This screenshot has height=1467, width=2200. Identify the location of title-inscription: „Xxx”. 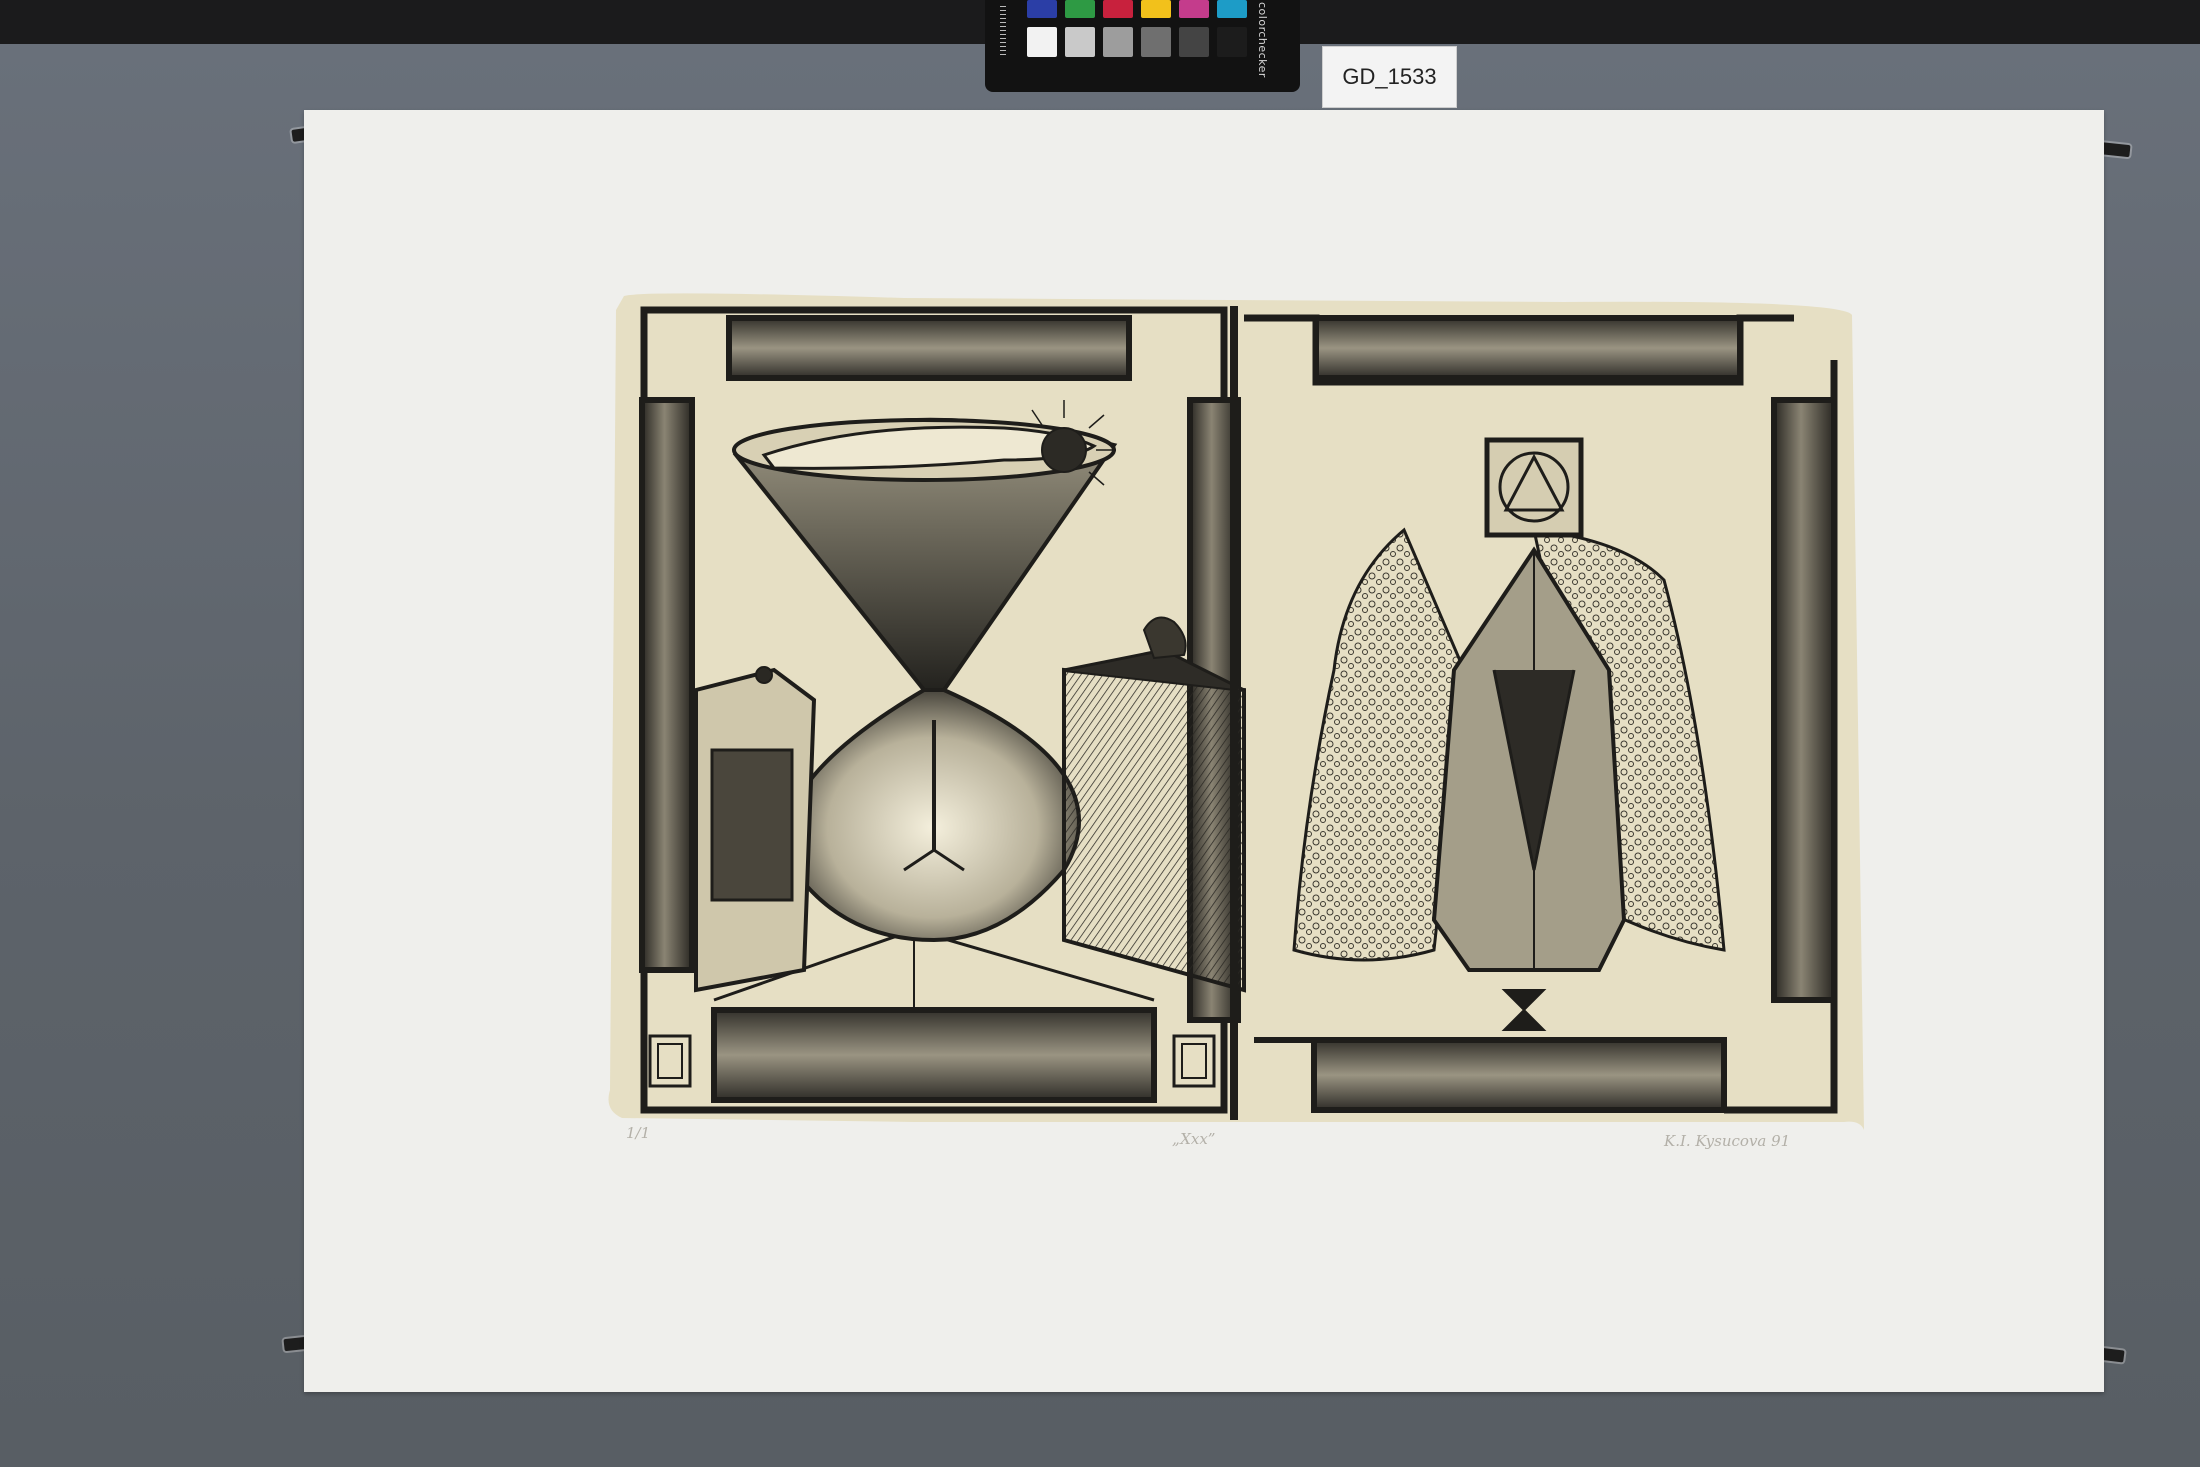
(1194, 1139).